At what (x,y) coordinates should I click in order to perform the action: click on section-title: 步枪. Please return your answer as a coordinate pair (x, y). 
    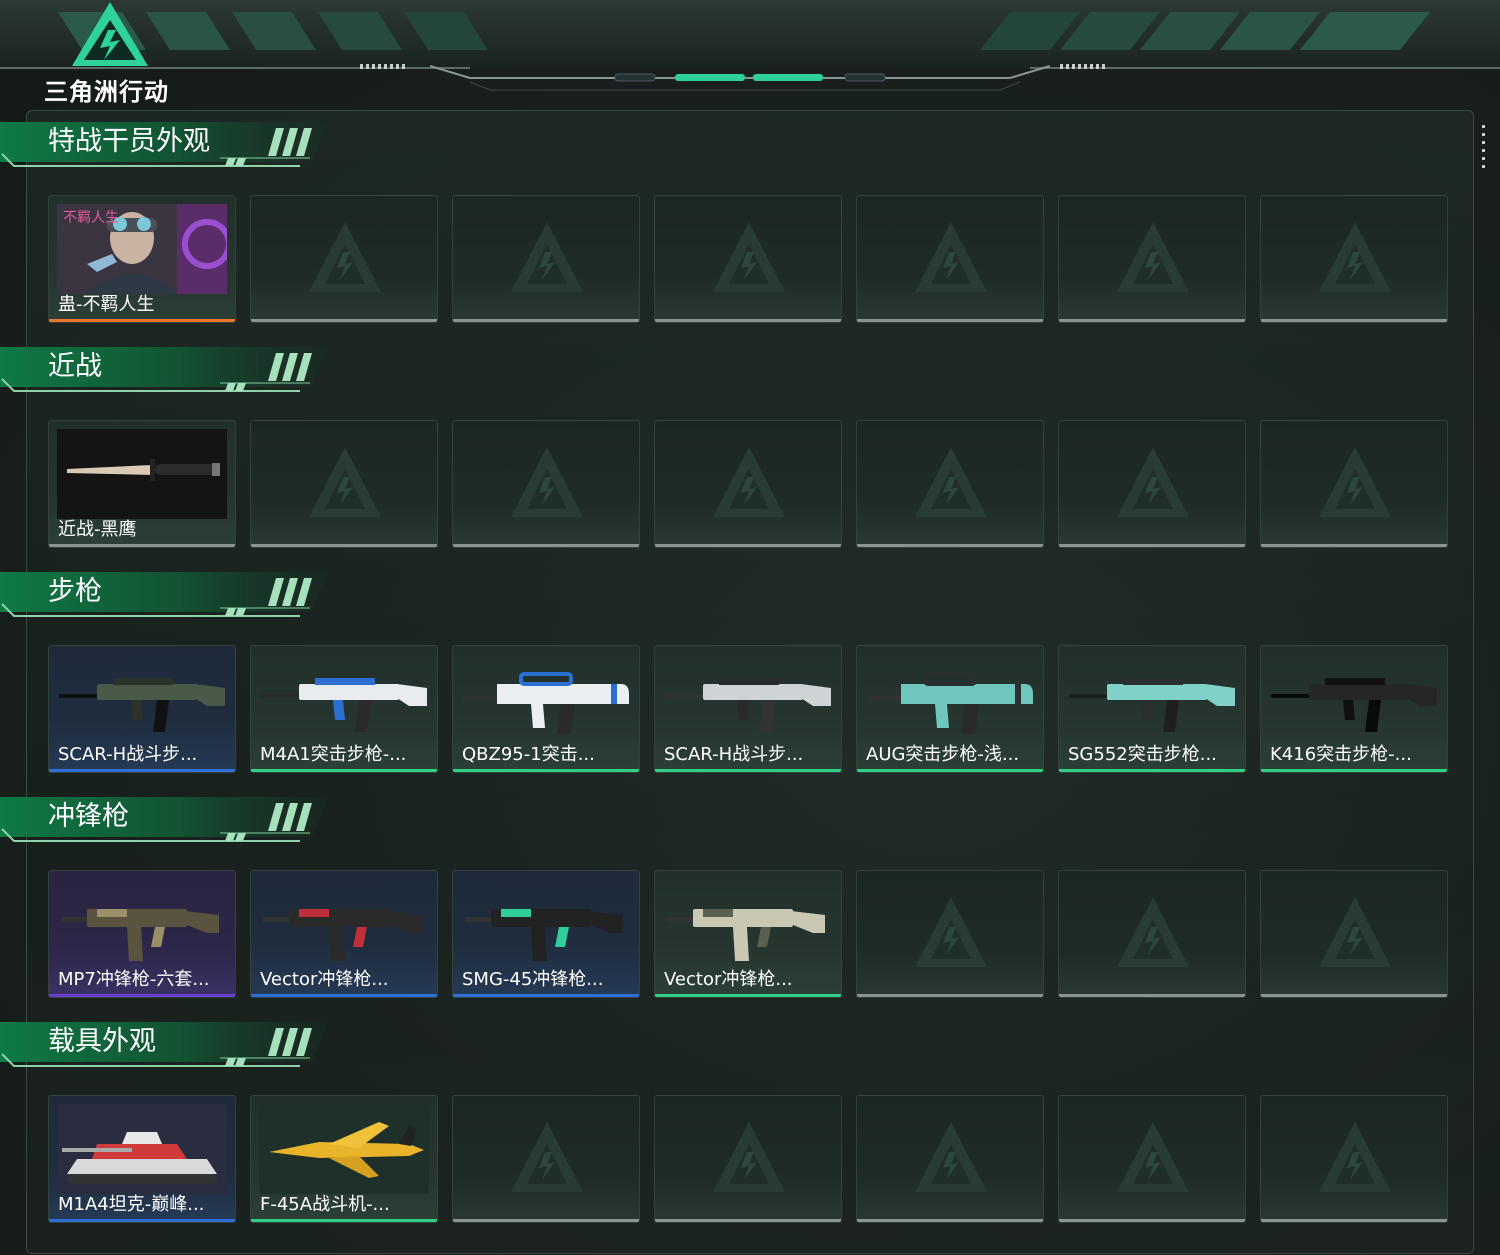
    Looking at the image, I should click on (75, 591).